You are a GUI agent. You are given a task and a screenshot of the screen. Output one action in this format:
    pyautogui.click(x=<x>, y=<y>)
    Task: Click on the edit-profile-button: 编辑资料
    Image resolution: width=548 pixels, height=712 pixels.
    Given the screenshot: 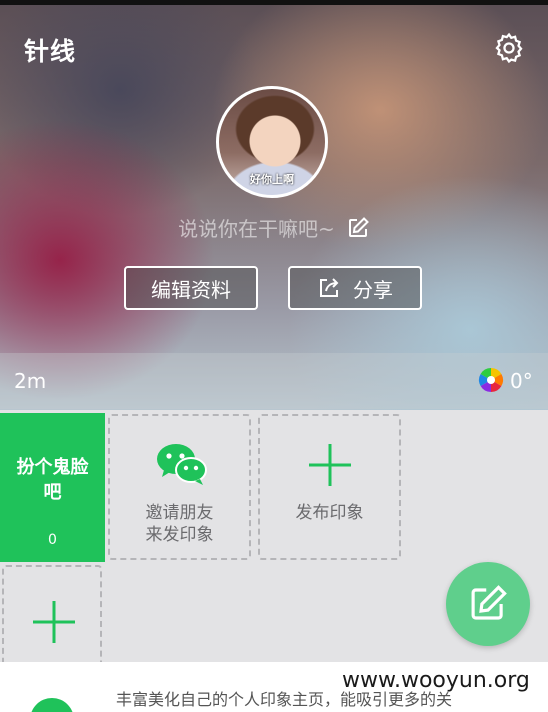 What is the action you would take?
    pyautogui.click(x=191, y=288)
    